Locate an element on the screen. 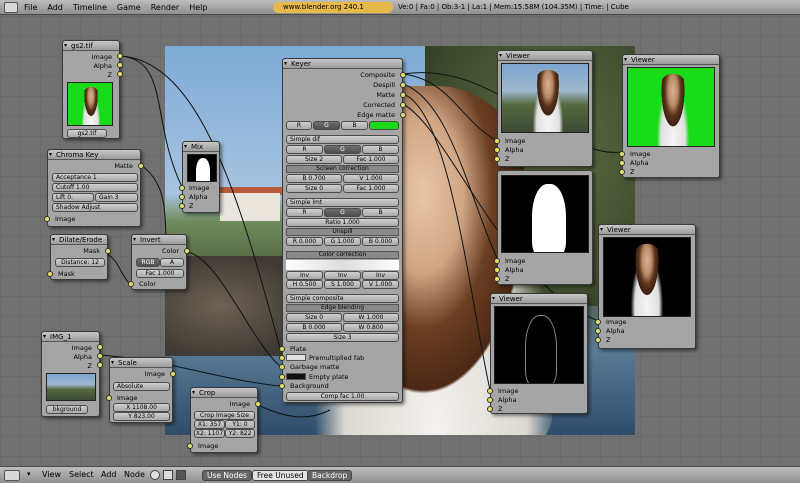 The height and width of the screenshot is (483, 800). dif-g: G is located at coordinates (342, 149).